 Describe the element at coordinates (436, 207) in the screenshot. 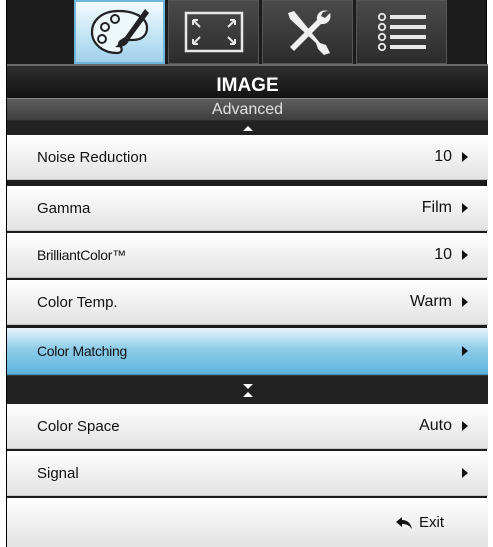

I see `menu-item-value: Film` at that location.